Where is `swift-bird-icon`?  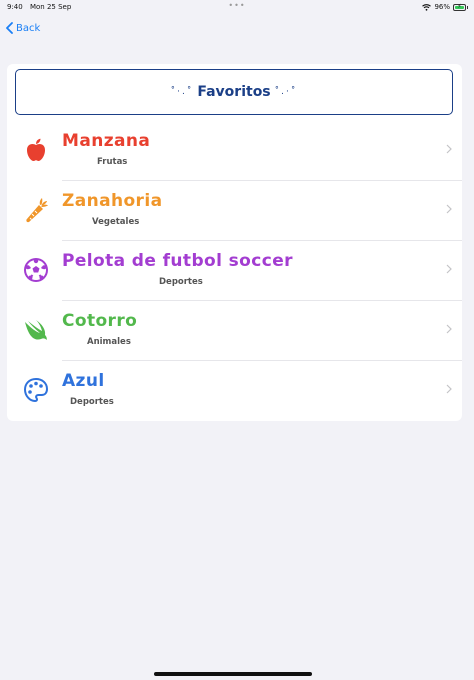 swift-bird-icon is located at coordinates (36, 330).